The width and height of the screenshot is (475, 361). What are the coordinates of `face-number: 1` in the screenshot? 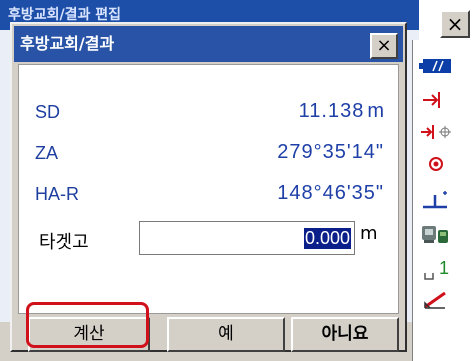 It's located at (444, 268).